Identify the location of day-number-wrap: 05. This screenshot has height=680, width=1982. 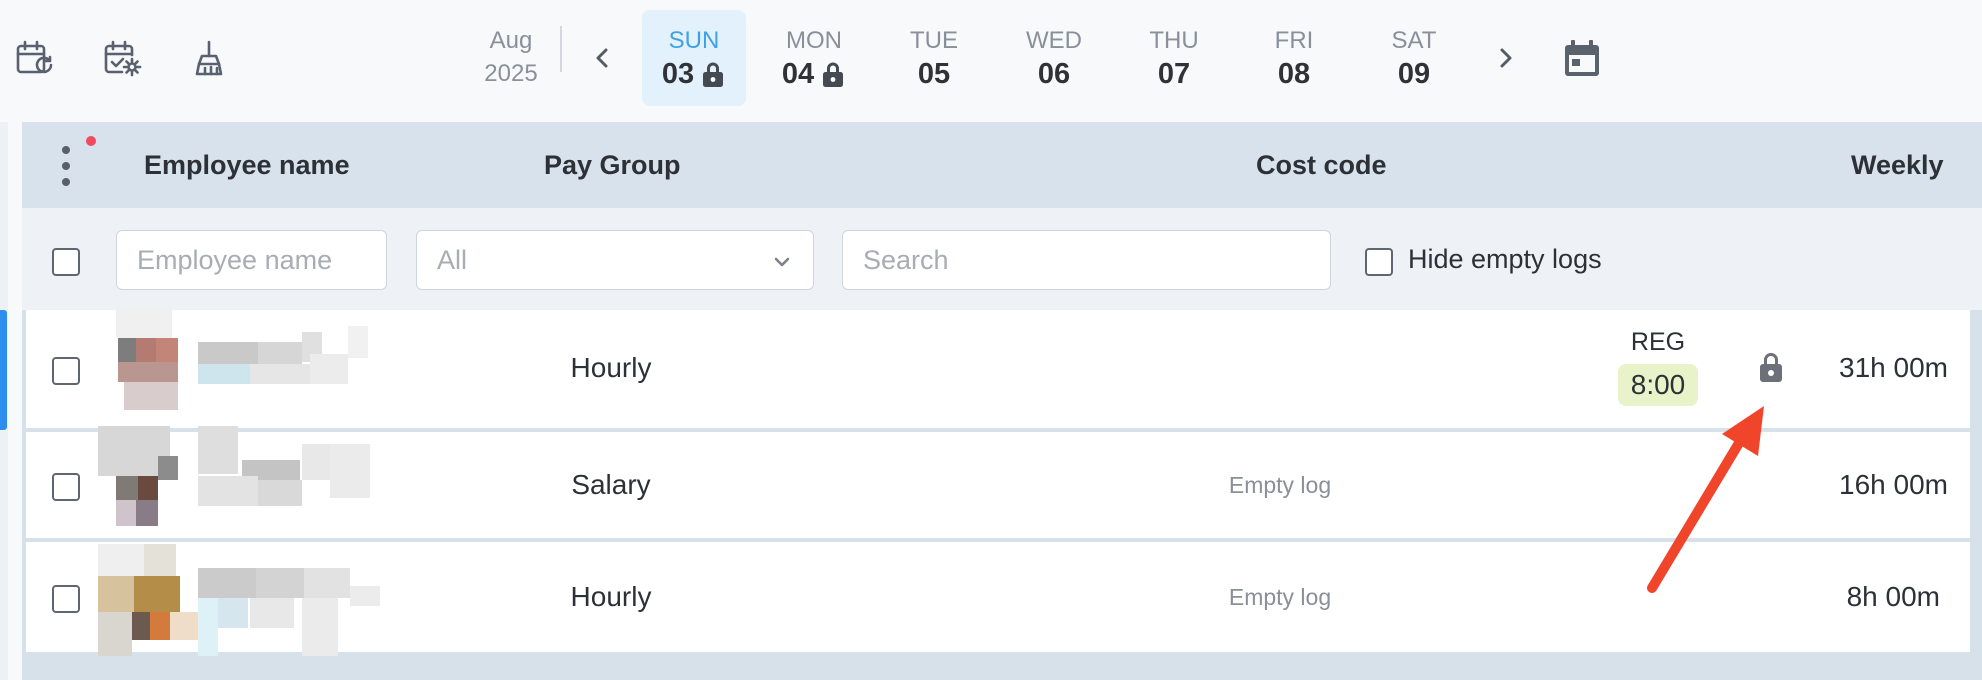
(934, 74).